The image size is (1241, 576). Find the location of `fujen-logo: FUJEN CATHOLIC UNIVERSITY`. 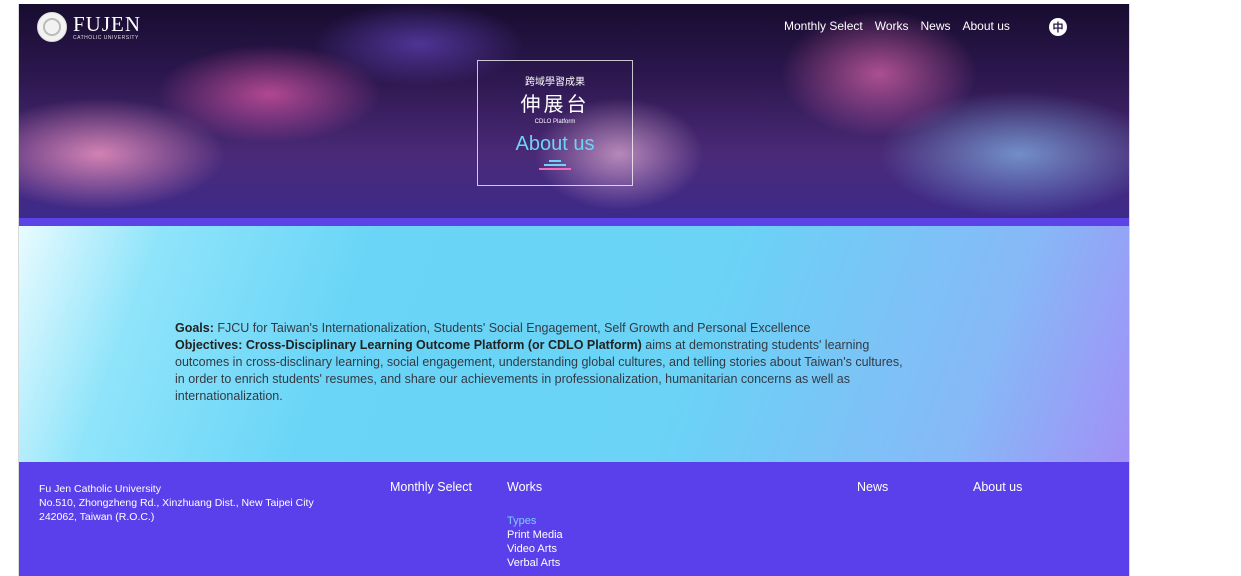

fujen-logo: FUJEN CATHOLIC UNIVERSITY is located at coordinates (89, 27).